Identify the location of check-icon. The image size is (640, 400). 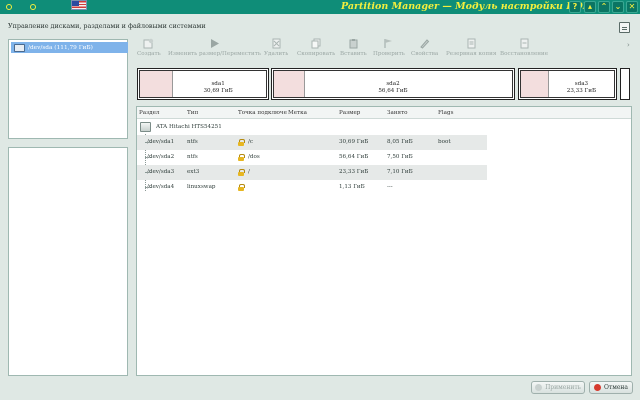
(539, 387).